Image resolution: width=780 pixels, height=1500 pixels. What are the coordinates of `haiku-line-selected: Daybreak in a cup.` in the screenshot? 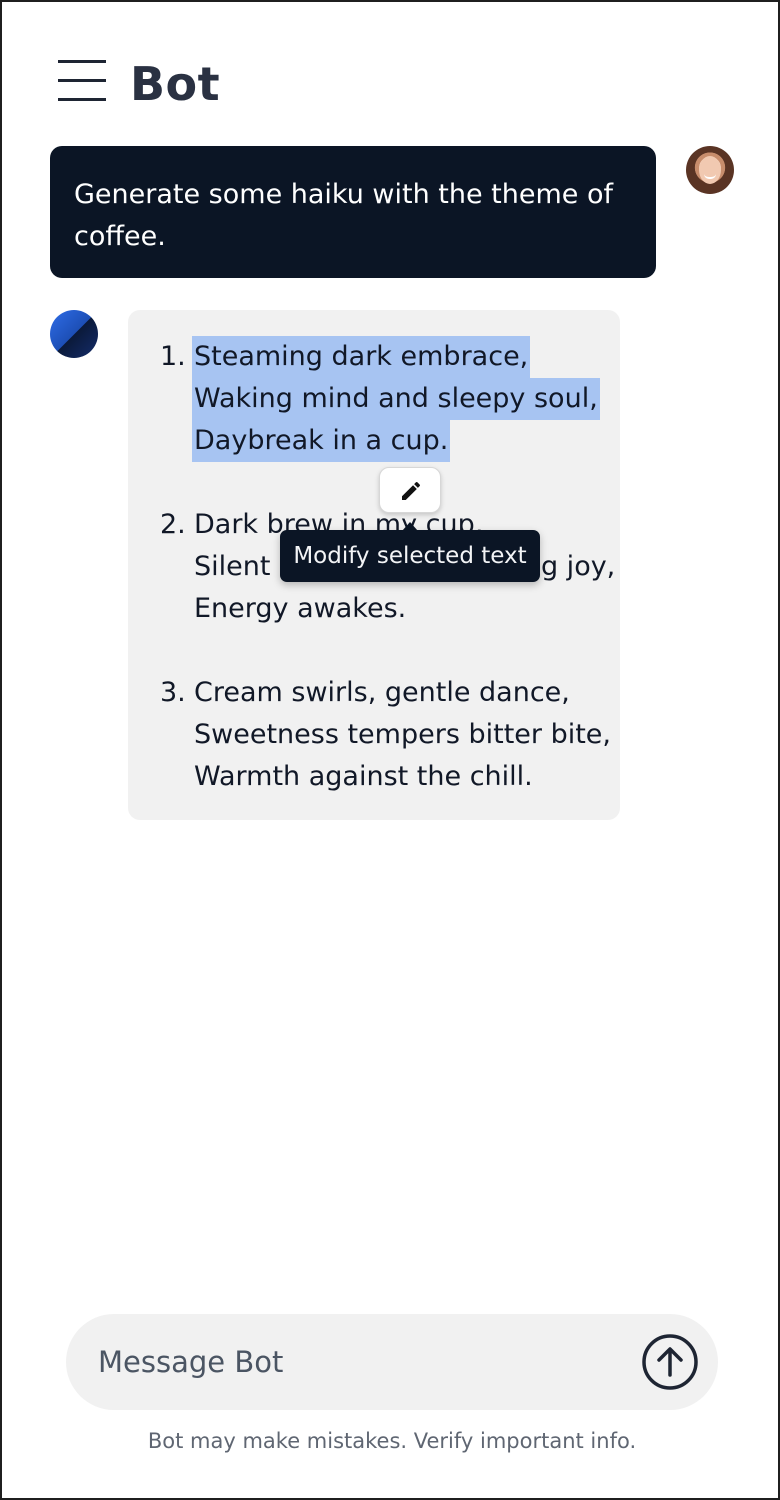 It's located at (321, 441).